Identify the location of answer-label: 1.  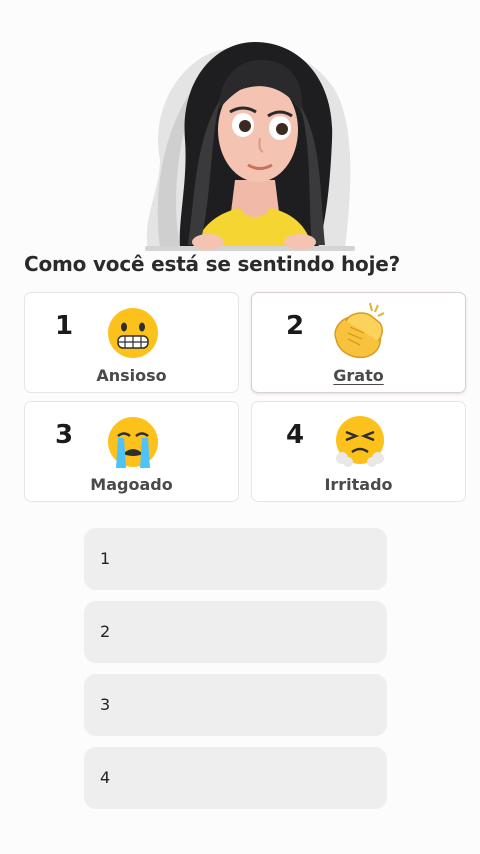
(105, 558).